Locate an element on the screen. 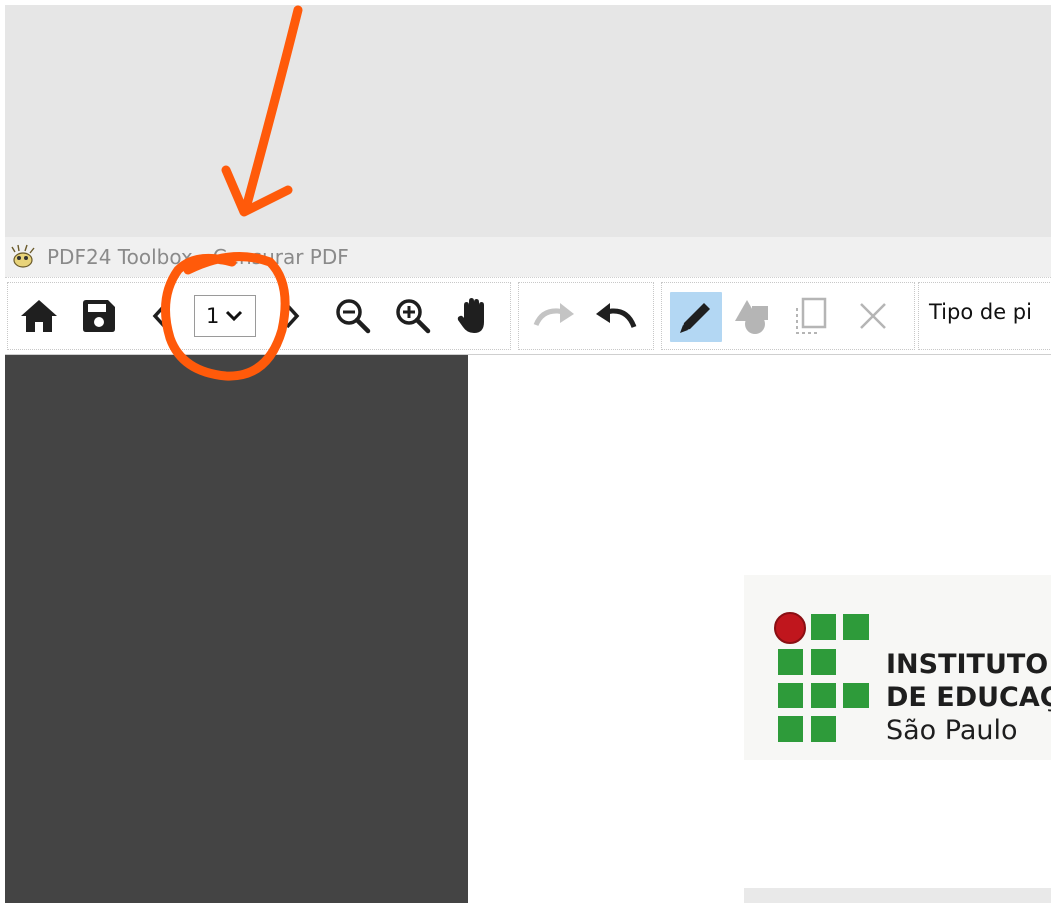  tipo-label: Tipo de pi is located at coordinates (980, 312).